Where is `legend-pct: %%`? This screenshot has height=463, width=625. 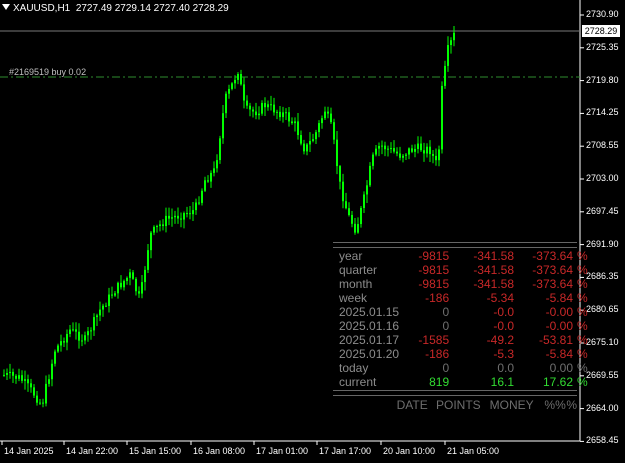 legend-pct: %% is located at coordinates (555, 405).